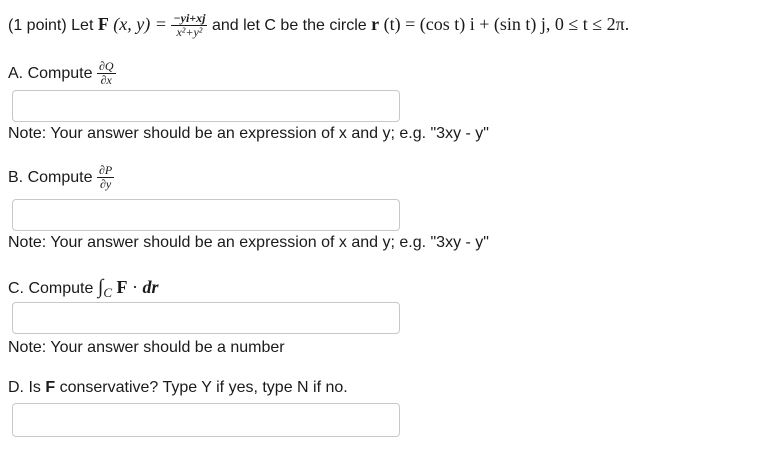  What do you see at coordinates (150, 287) in the screenshot?
I see `part-c-dr: dr` at bounding box center [150, 287].